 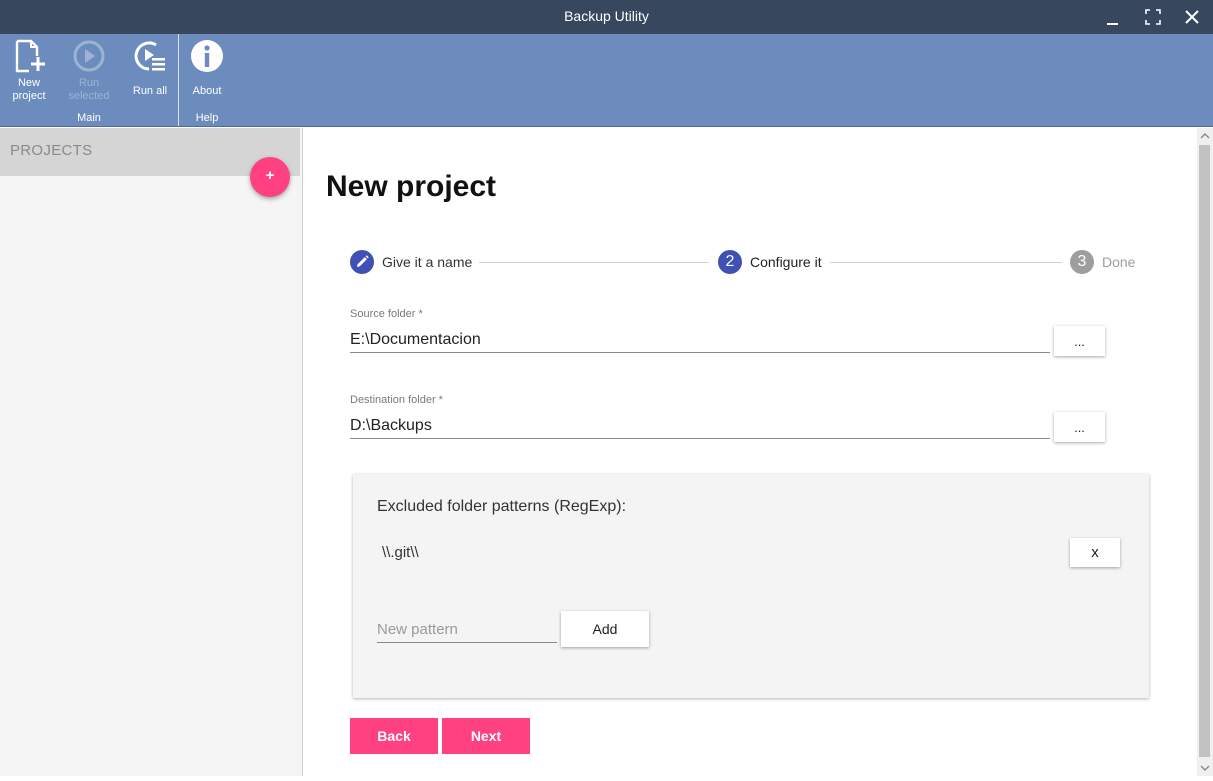 I want to click on run-selected-button: Run selected, so click(x=89, y=70).